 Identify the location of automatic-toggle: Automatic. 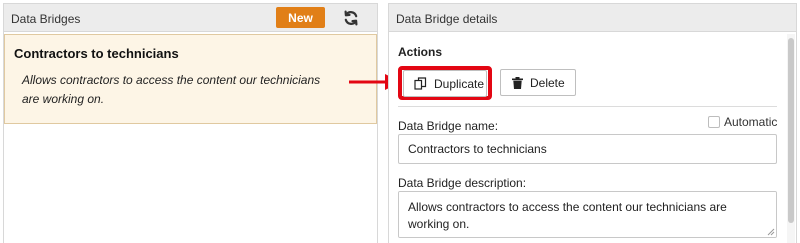
(742, 122).